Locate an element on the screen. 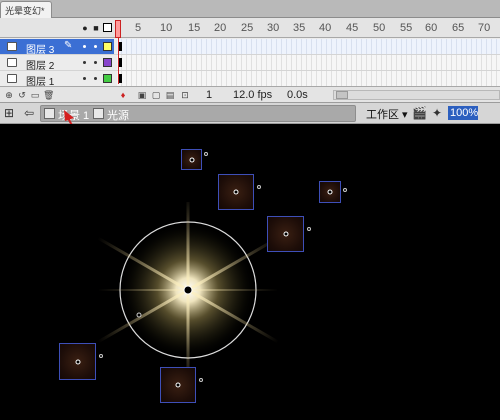  scene-icon is located at coordinates (49, 113).